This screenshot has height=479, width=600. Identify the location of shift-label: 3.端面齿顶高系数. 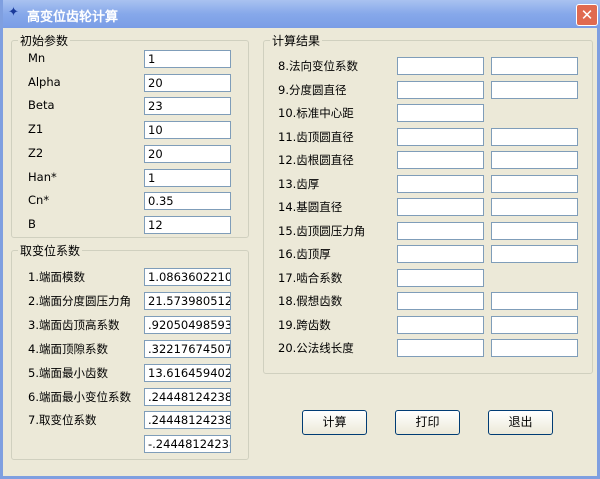
(74, 324).